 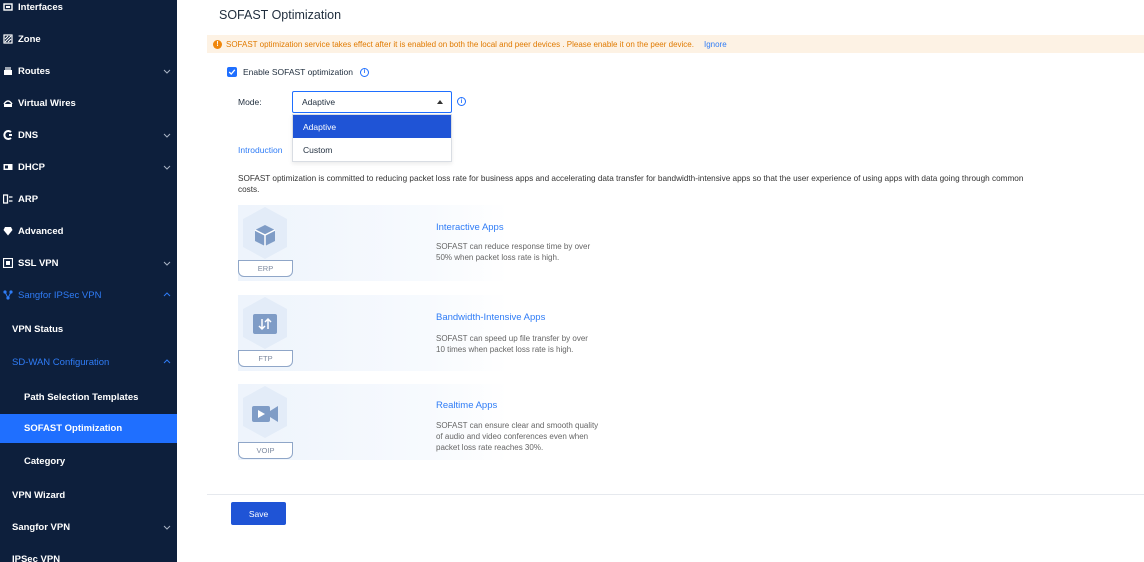 What do you see at coordinates (88, 527) in the screenshot?
I see `sidebar-item-sangfor-vpn: Sangfor VPN` at bounding box center [88, 527].